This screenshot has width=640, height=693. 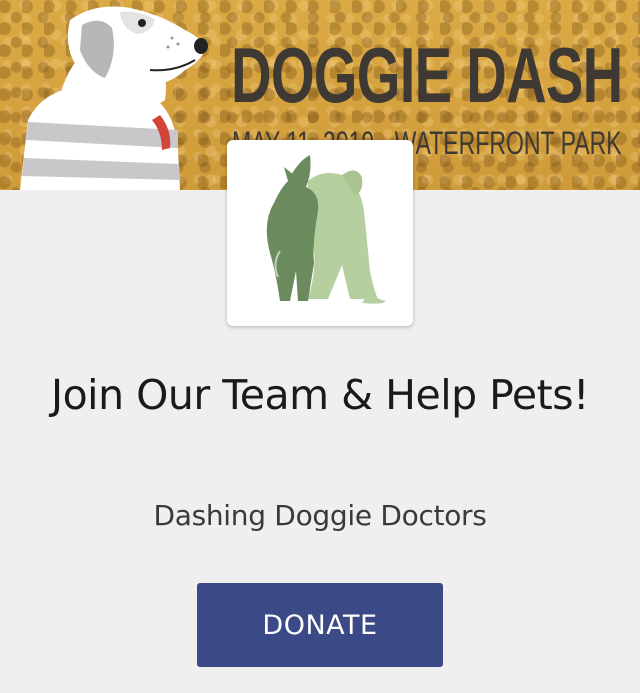 I want to click on dog-mascot-illustration, so click(x=114, y=98).